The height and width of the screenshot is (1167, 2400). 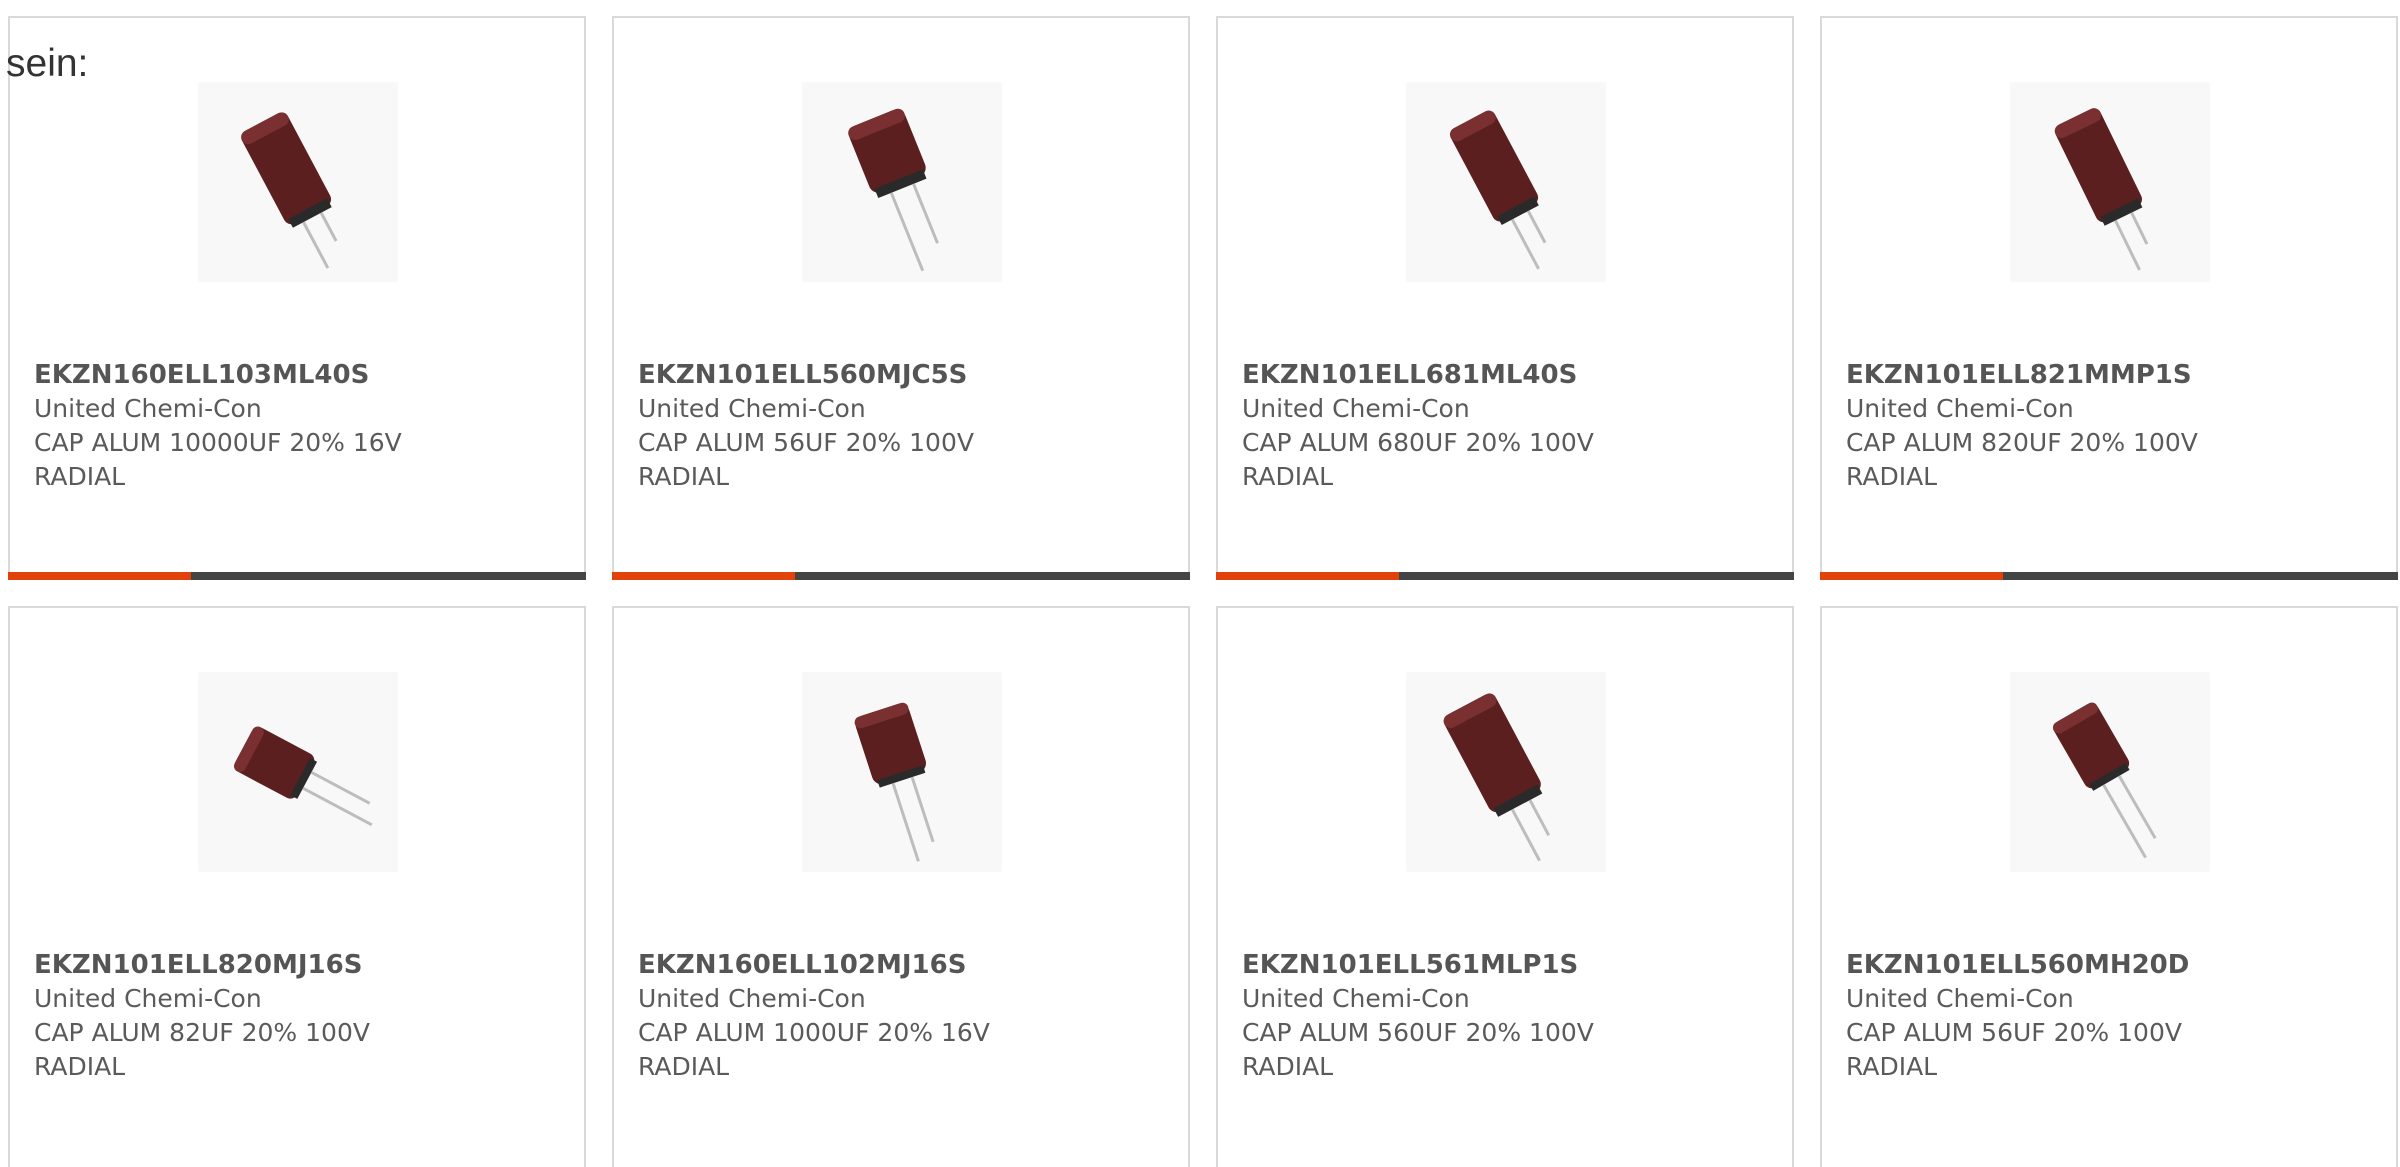 I want to click on part-number-link: EKZN101ELL681ML40S, so click(x=1502, y=375).